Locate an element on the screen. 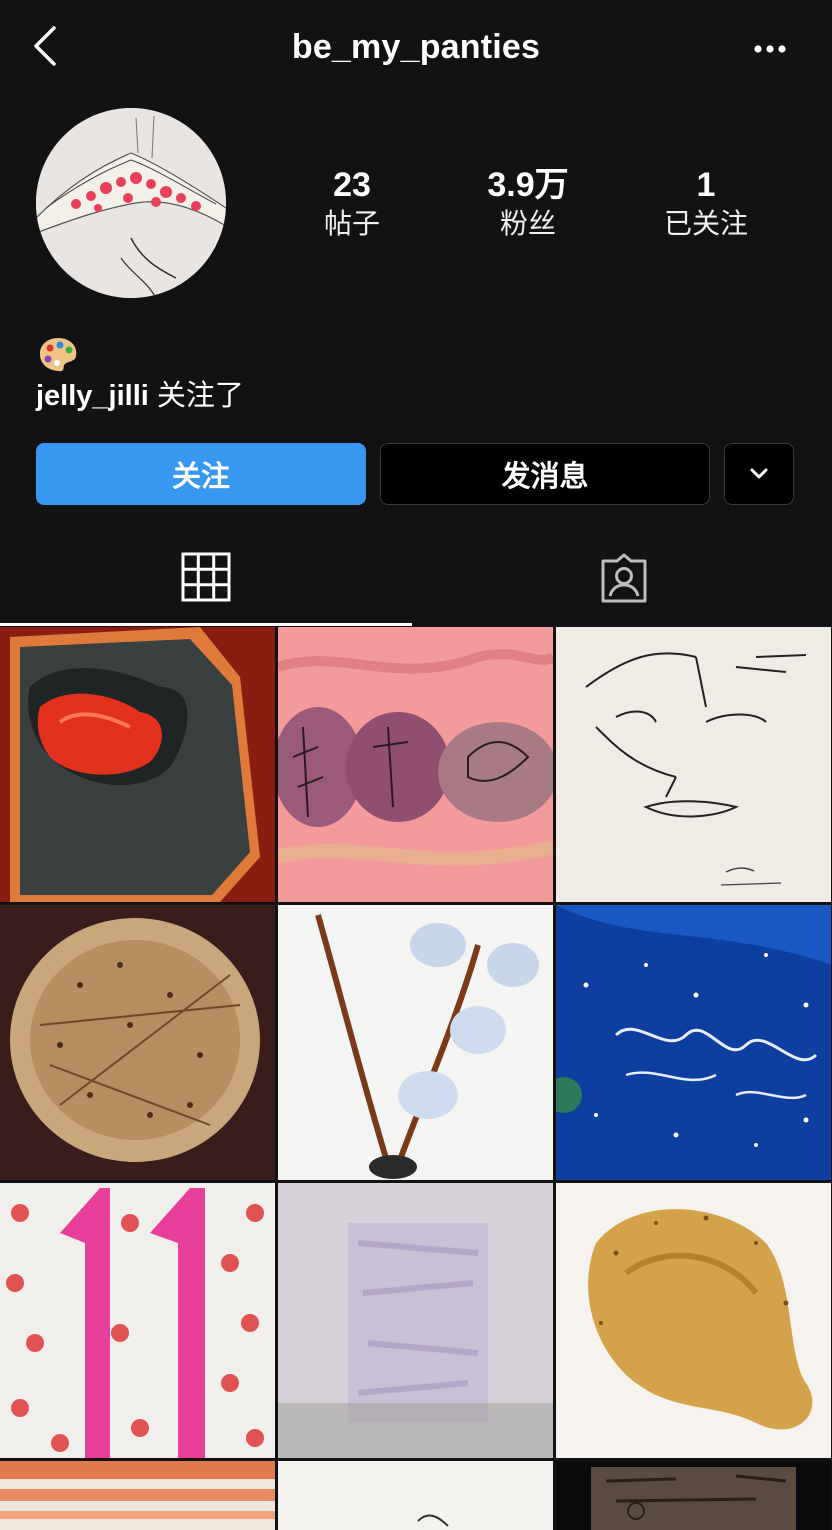  tagged-icon is located at coordinates (624, 578).